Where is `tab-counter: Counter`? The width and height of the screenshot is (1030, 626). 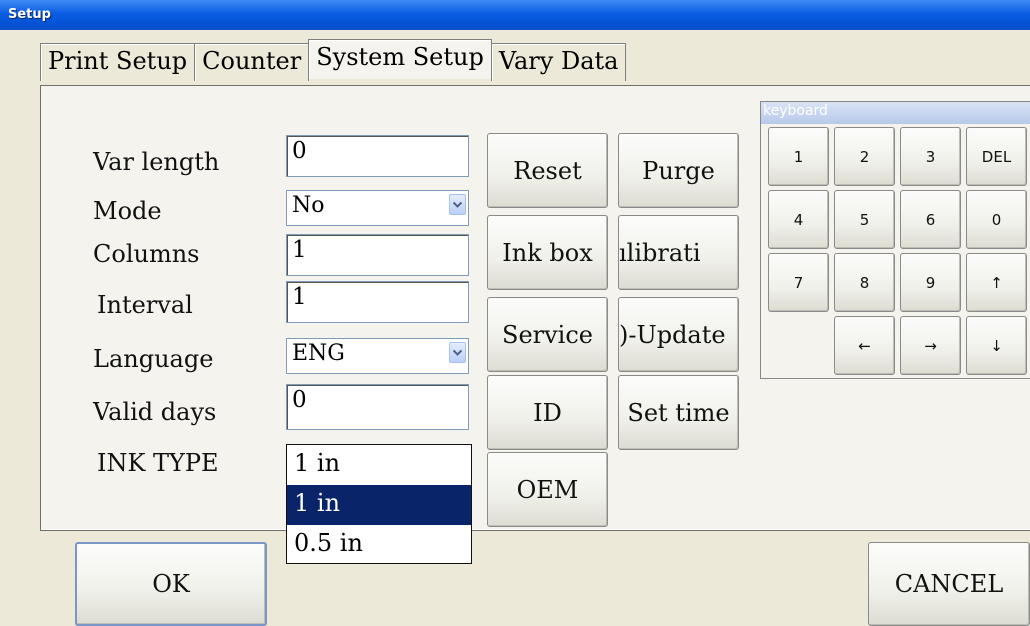 tab-counter: Counter is located at coordinates (252, 62).